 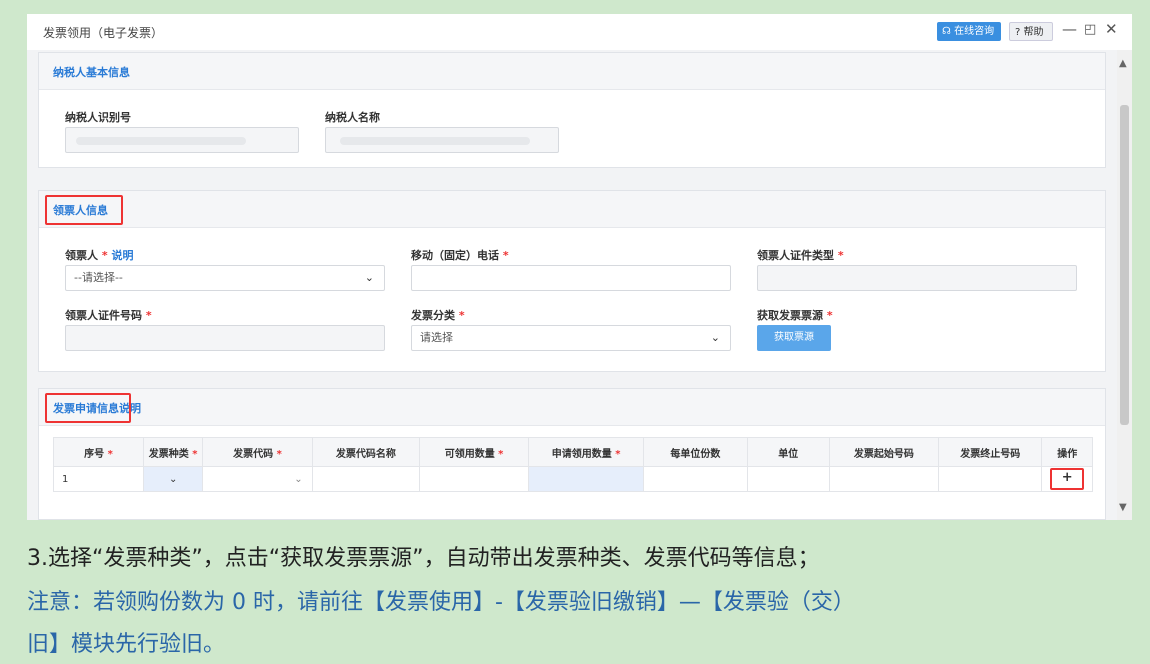 I want to click on column-header: 申请领用数量 *, so click(x=586, y=452).